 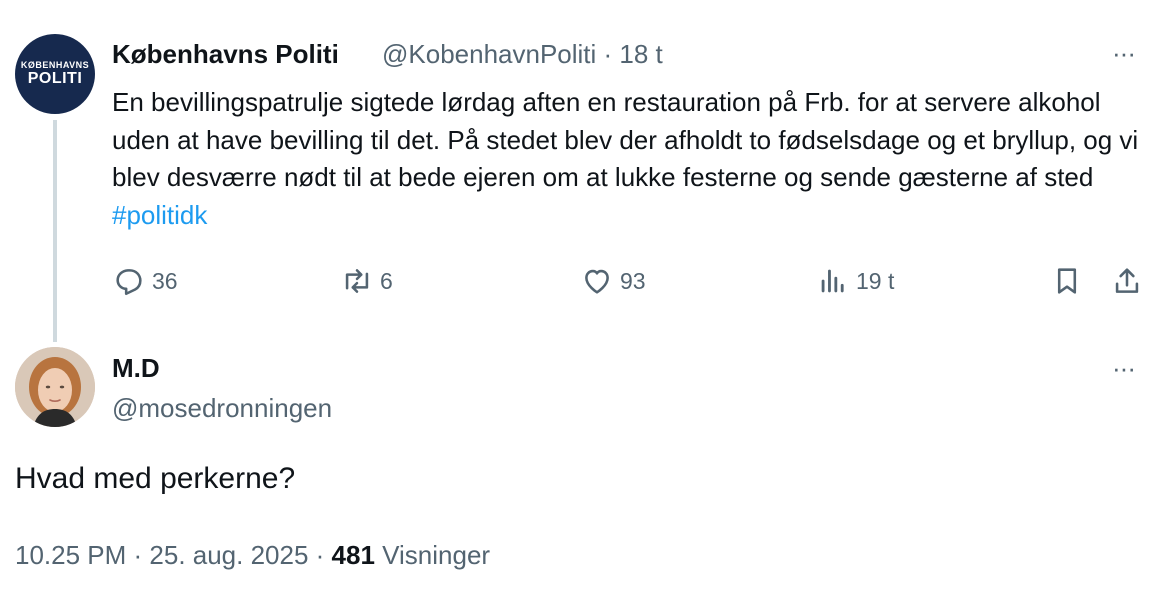 What do you see at coordinates (875, 280) in the screenshot?
I see `views-count: 19 t` at bounding box center [875, 280].